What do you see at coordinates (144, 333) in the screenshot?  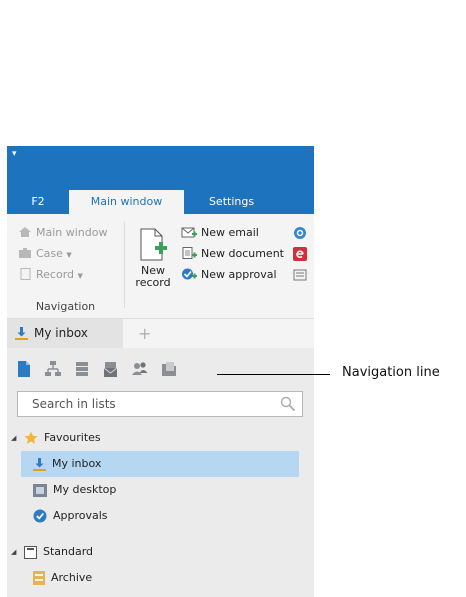 I see `add-tab-button: +` at bounding box center [144, 333].